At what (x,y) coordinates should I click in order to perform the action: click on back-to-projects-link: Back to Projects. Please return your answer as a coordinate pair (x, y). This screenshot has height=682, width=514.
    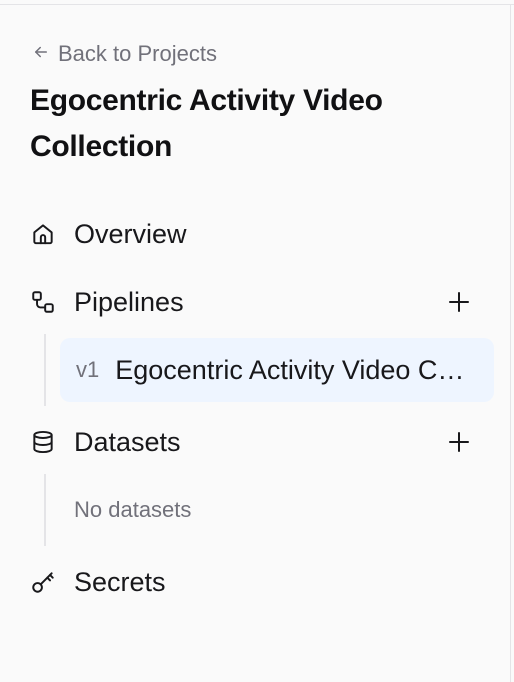
    Looking at the image, I should click on (124, 54).